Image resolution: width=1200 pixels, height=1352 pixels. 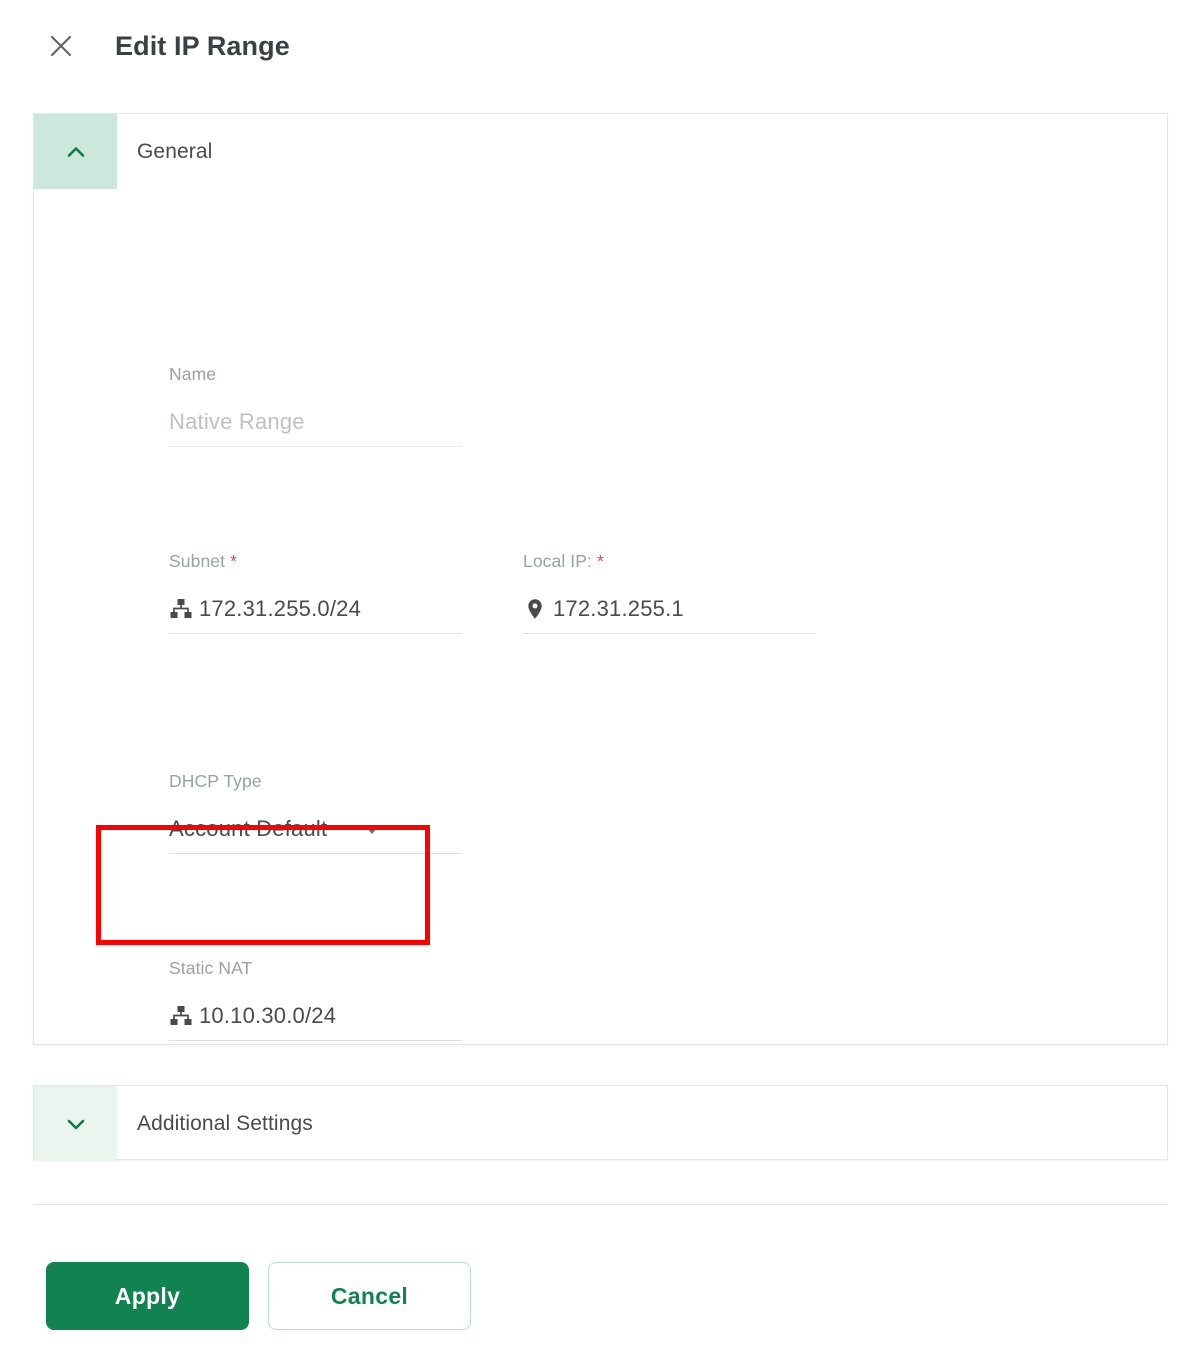 I want to click on name-field-label: Name, so click(x=193, y=374).